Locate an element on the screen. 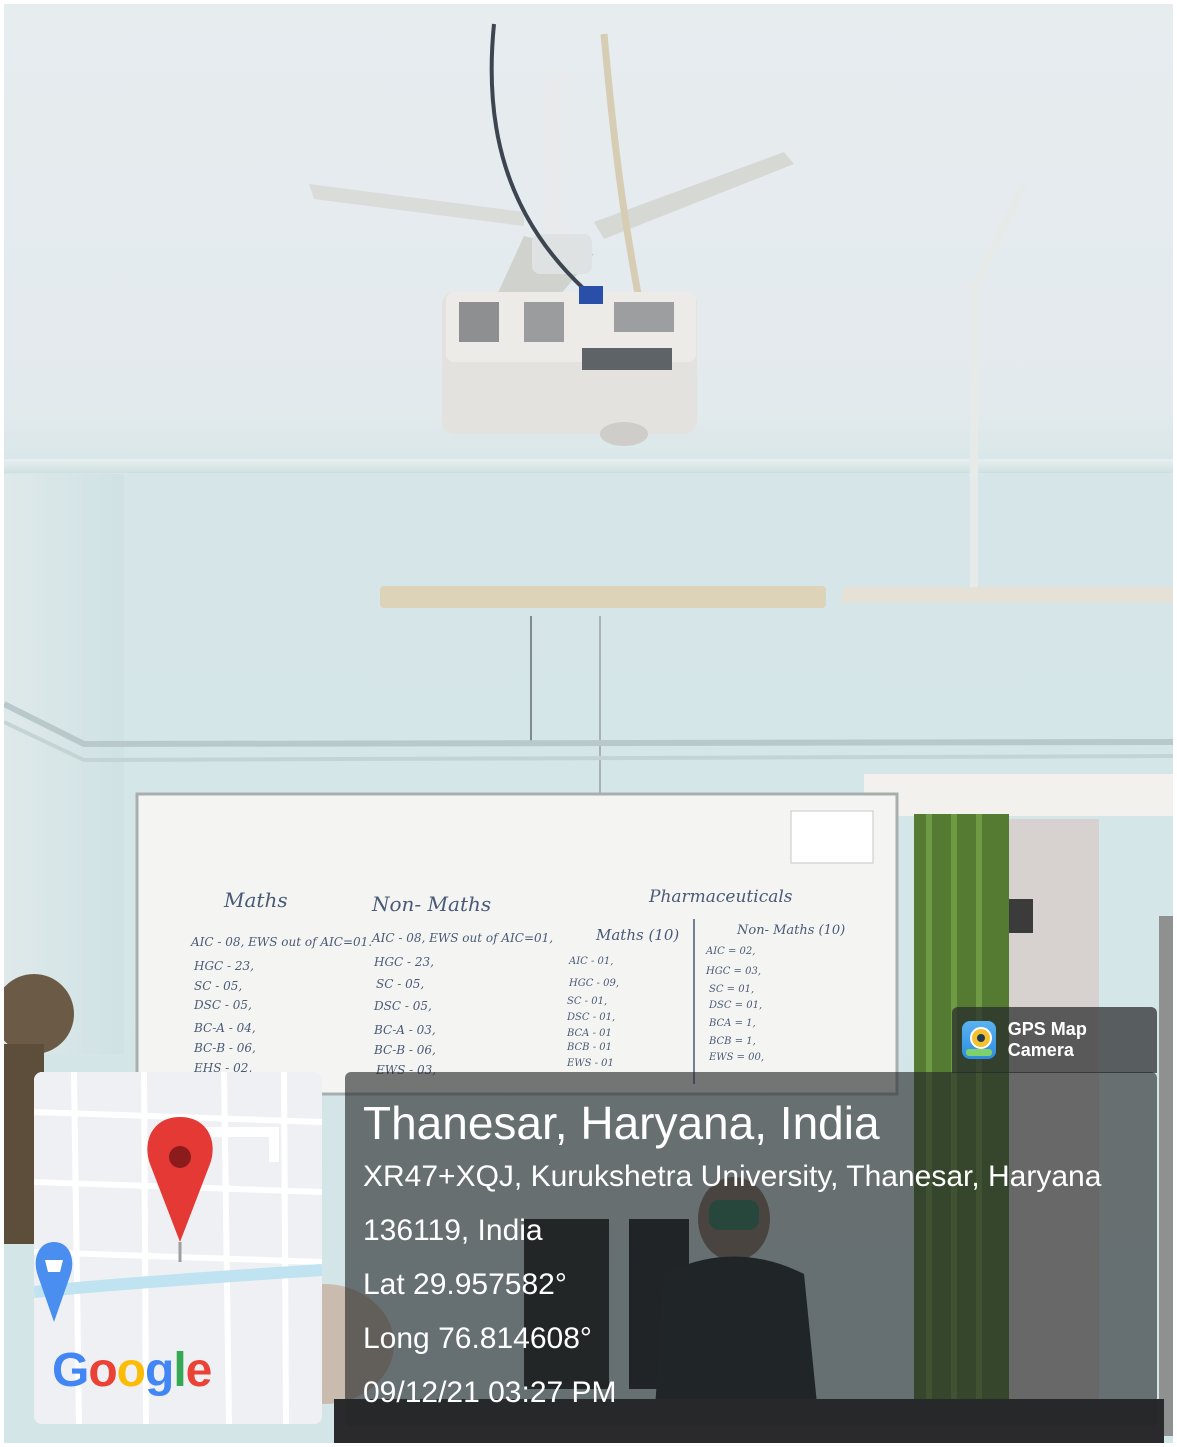 The width and height of the screenshot is (1177, 1447). wb-heading-maths10: Maths (10) is located at coordinates (637, 935).